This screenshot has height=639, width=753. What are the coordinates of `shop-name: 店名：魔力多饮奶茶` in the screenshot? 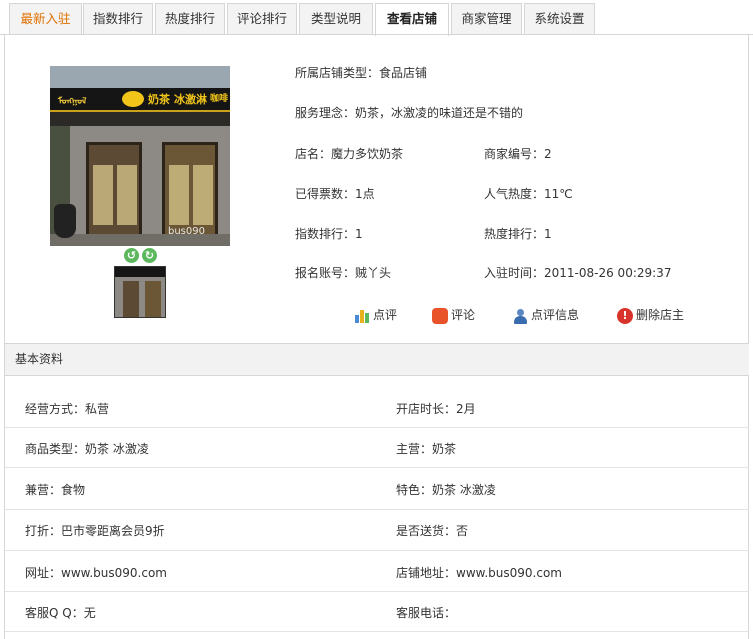 It's located at (349, 154).